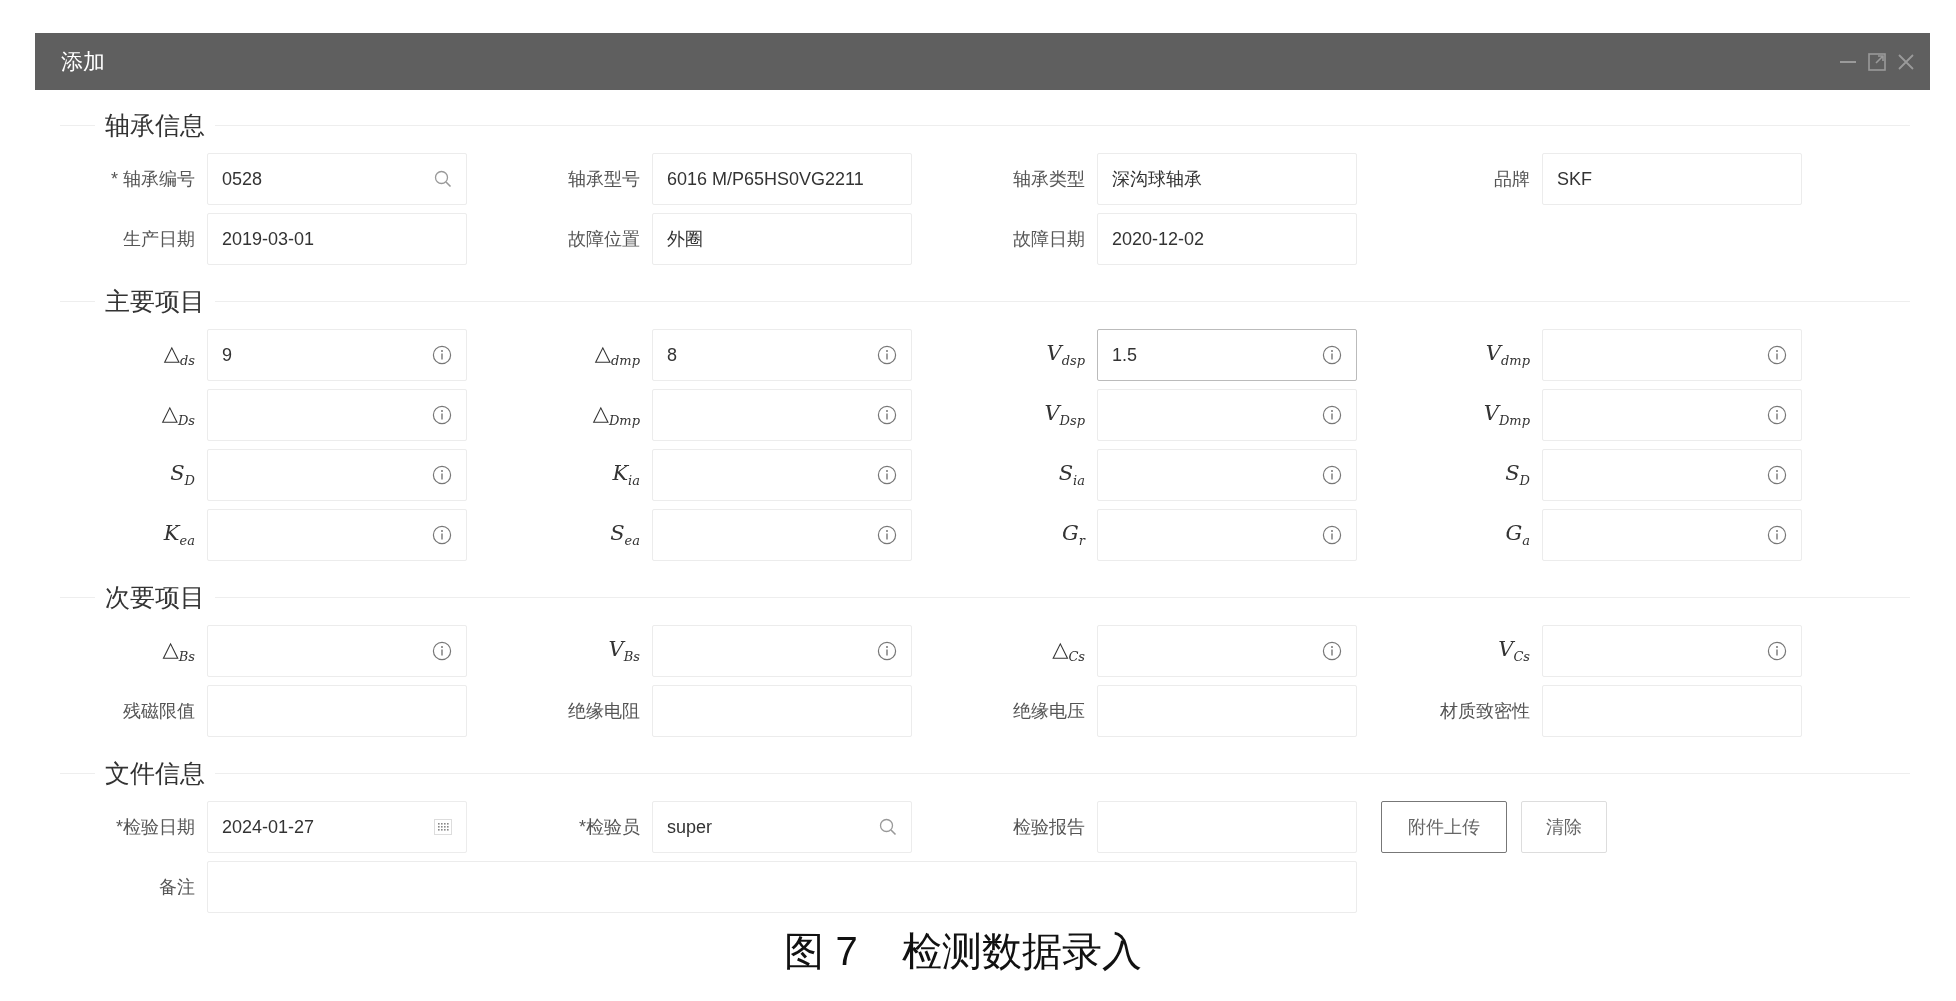 The width and height of the screenshot is (1956, 1001). I want to click on field-label: 故障日期, so click(1048, 239).